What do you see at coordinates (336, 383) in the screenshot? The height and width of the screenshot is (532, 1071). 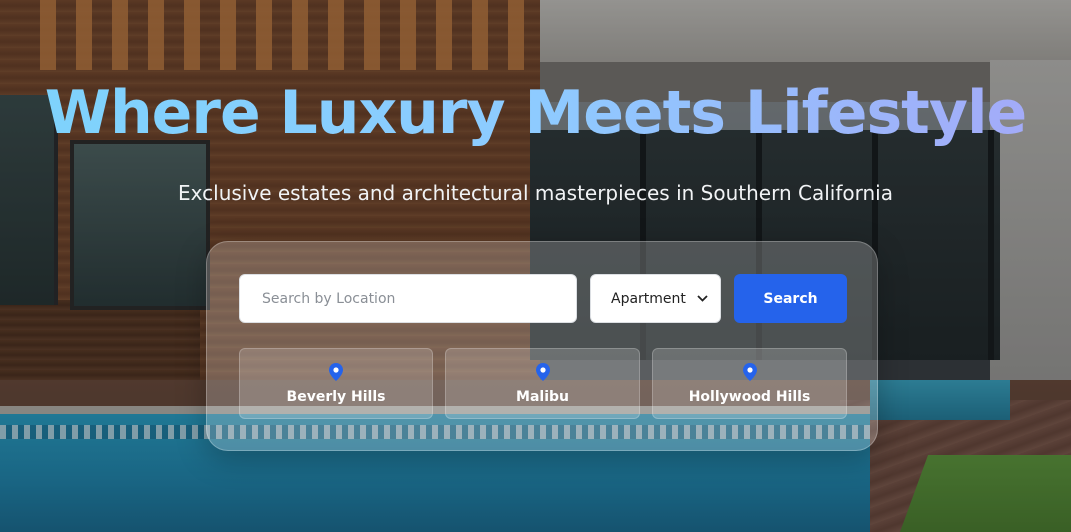 I see `location-chip-beverly-hills: Beverly Hills` at bounding box center [336, 383].